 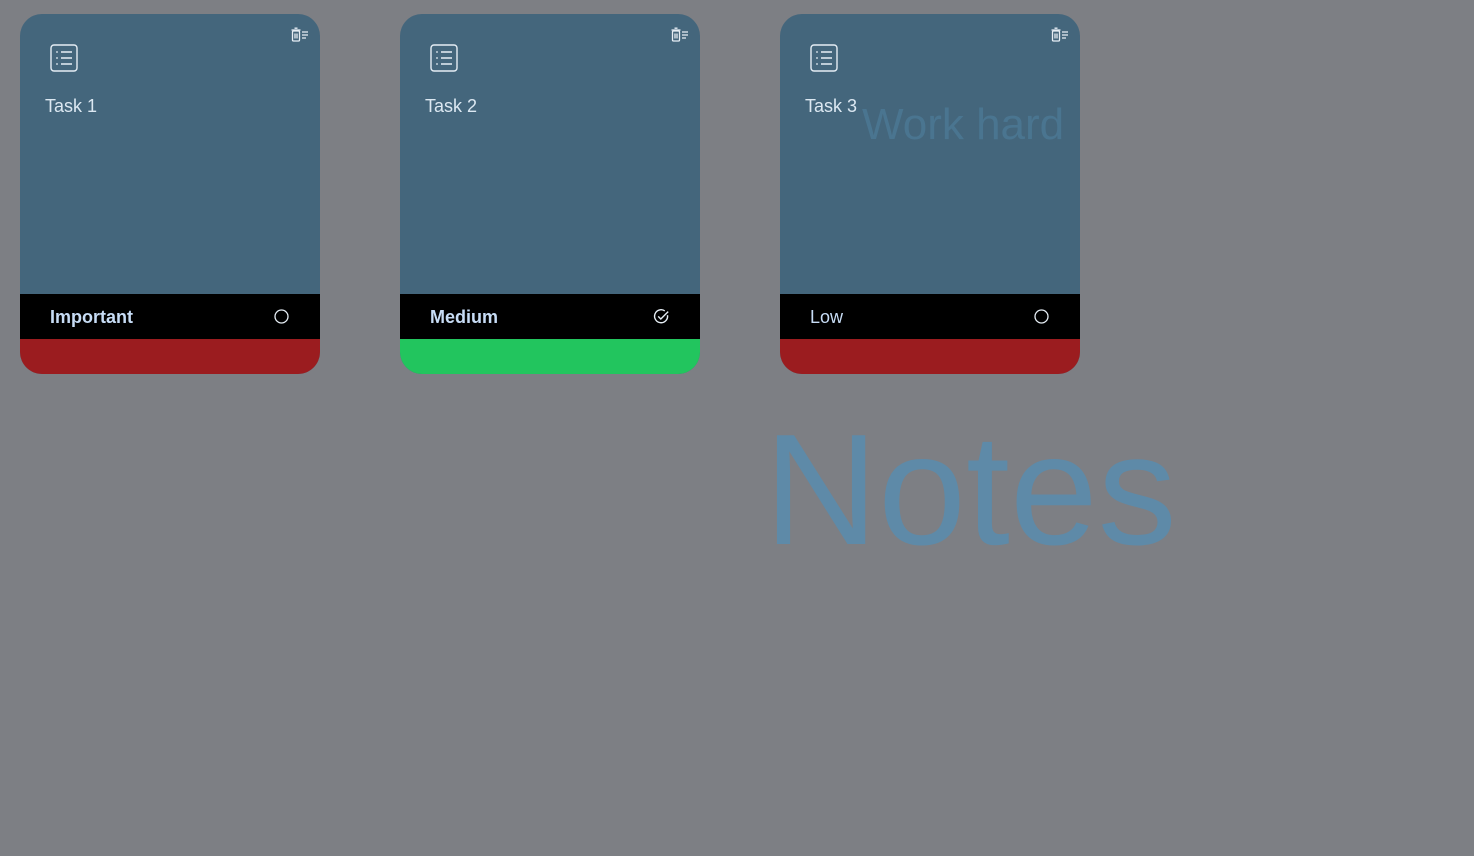 What do you see at coordinates (550, 316) in the screenshot?
I see `note-card-bar: Medium` at bounding box center [550, 316].